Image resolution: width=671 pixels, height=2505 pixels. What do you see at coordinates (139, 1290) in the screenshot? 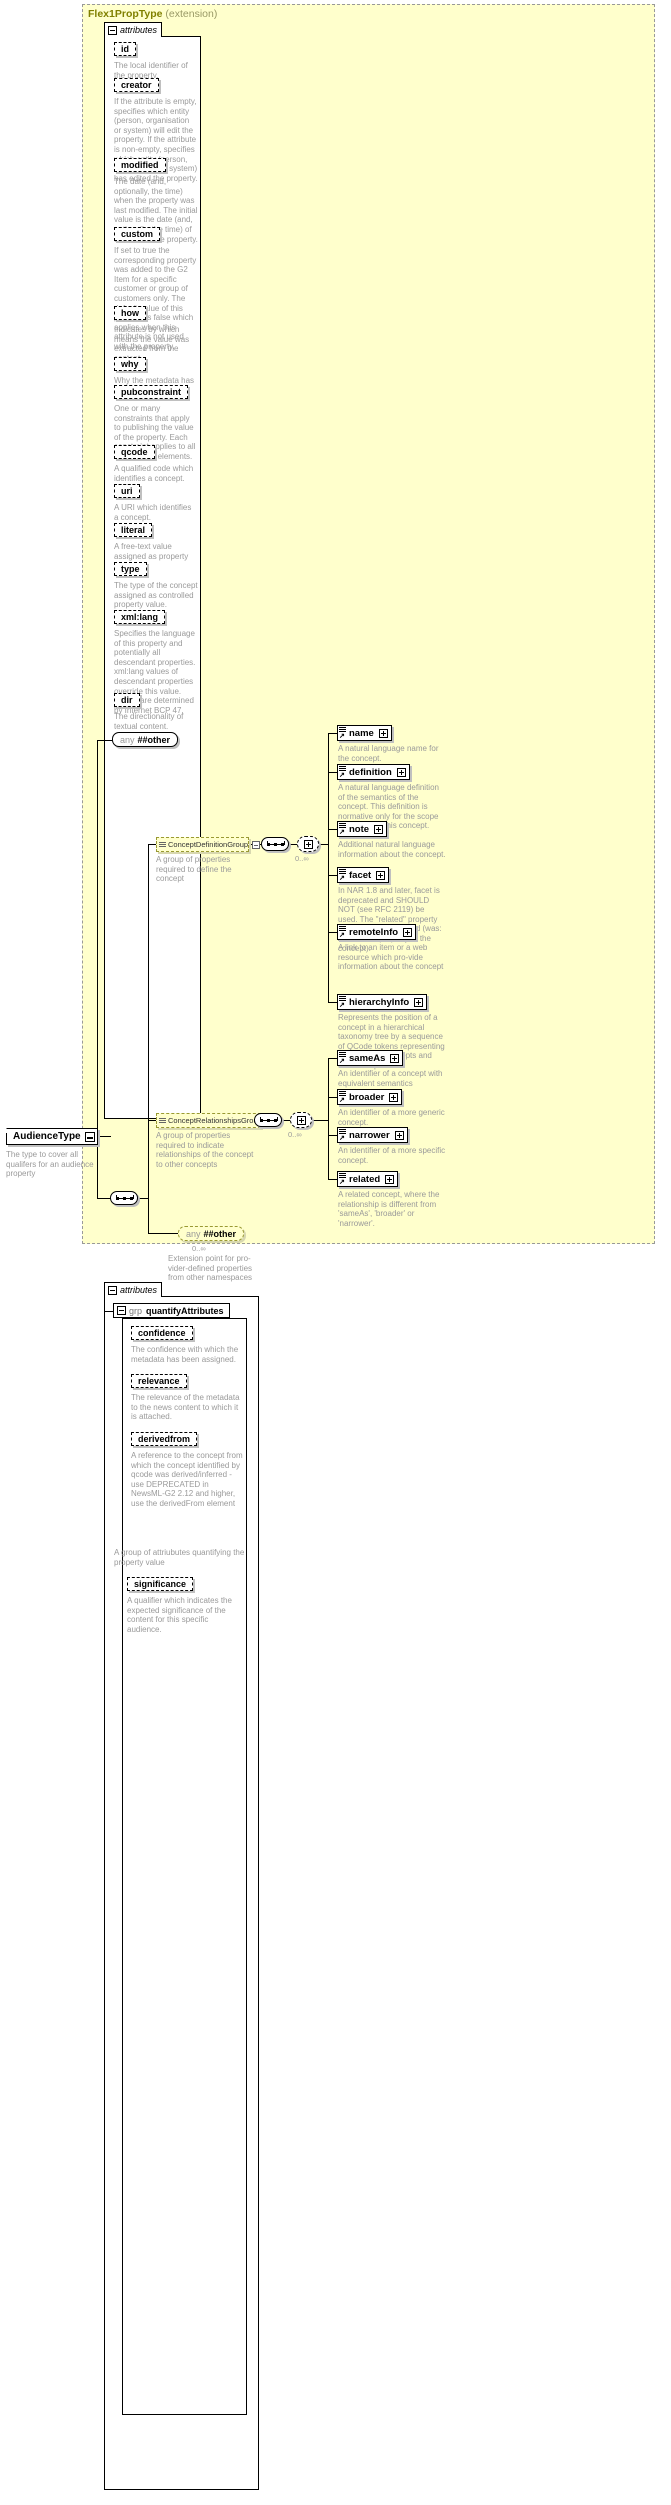
I see `bottom-attributes-tab-label: attributes` at bounding box center [139, 1290].